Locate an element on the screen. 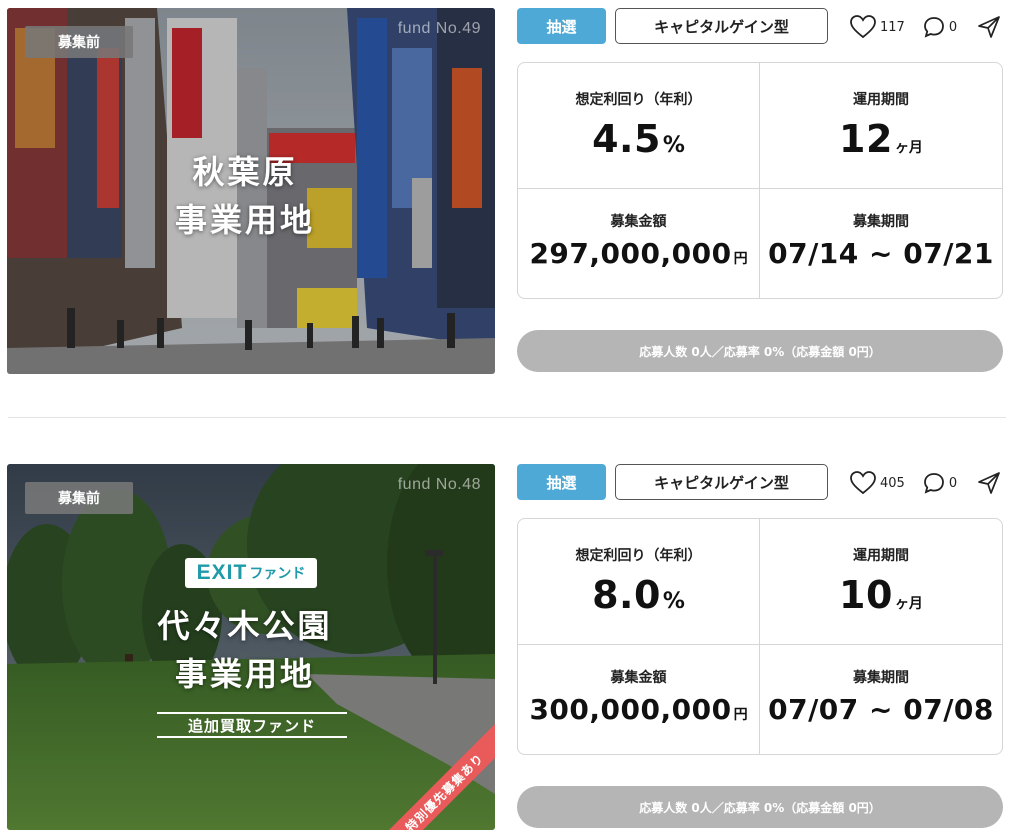 The width and height of the screenshot is (1014, 837). term-cell: 運用期間 10 ヶ月 is located at coordinates (881, 582).